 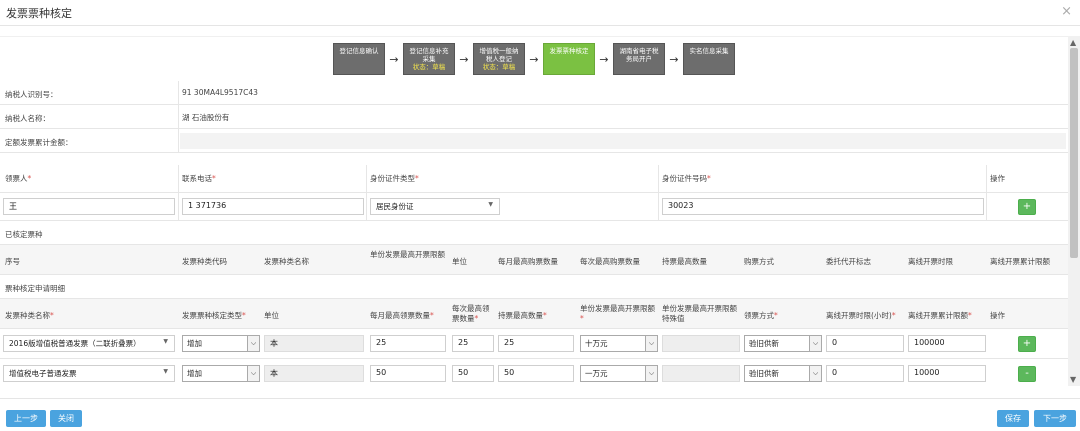 I want to click on limit-select: 十万元 ⌵, so click(x=619, y=343).